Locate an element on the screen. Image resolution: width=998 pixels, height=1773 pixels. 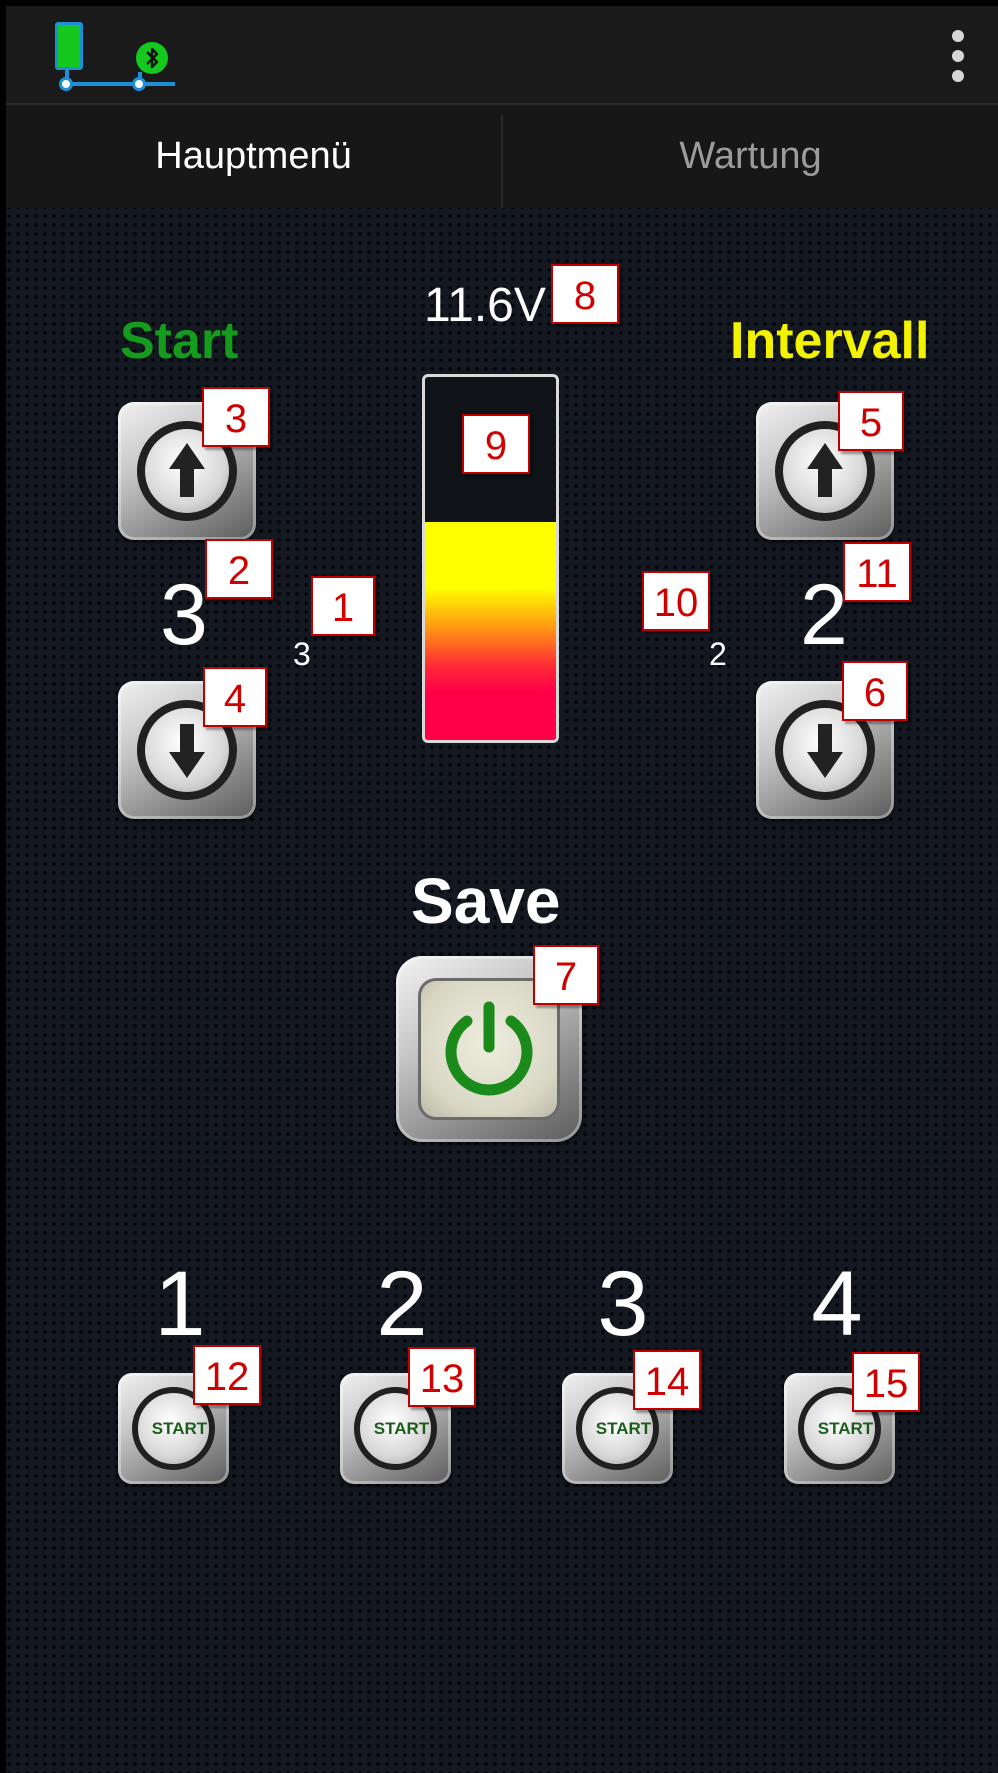
annotation-marker: 10 is located at coordinates (676, 601).